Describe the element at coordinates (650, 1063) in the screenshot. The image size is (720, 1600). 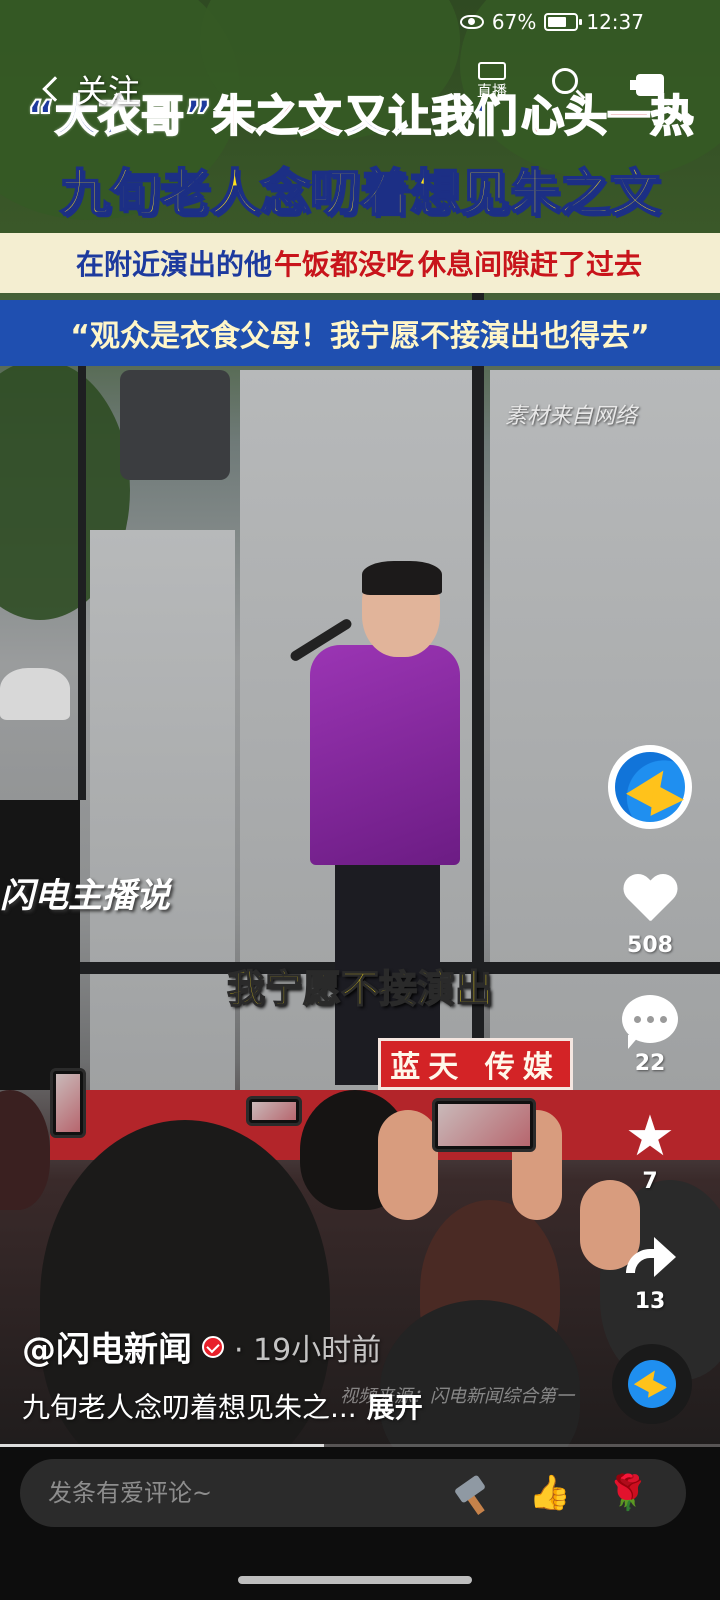
I see `comment-count: 22` at that location.